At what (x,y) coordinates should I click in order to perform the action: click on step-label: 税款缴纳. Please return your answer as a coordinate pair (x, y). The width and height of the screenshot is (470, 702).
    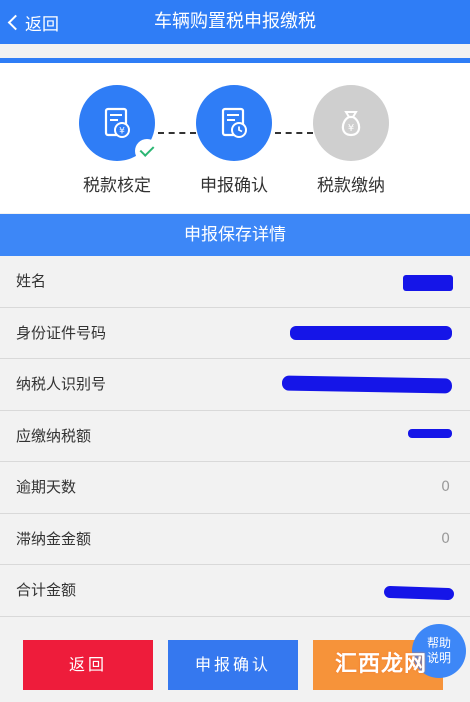
    Looking at the image, I should click on (351, 186).